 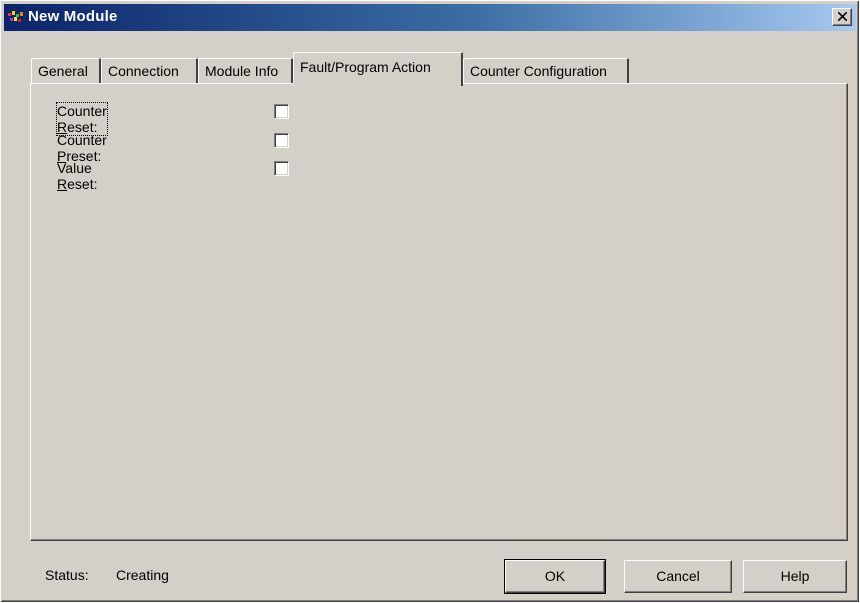 What do you see at coordinates (377, 84) in the screenshot?
I see `active-tab-joint` at bounding box center [377, 84].